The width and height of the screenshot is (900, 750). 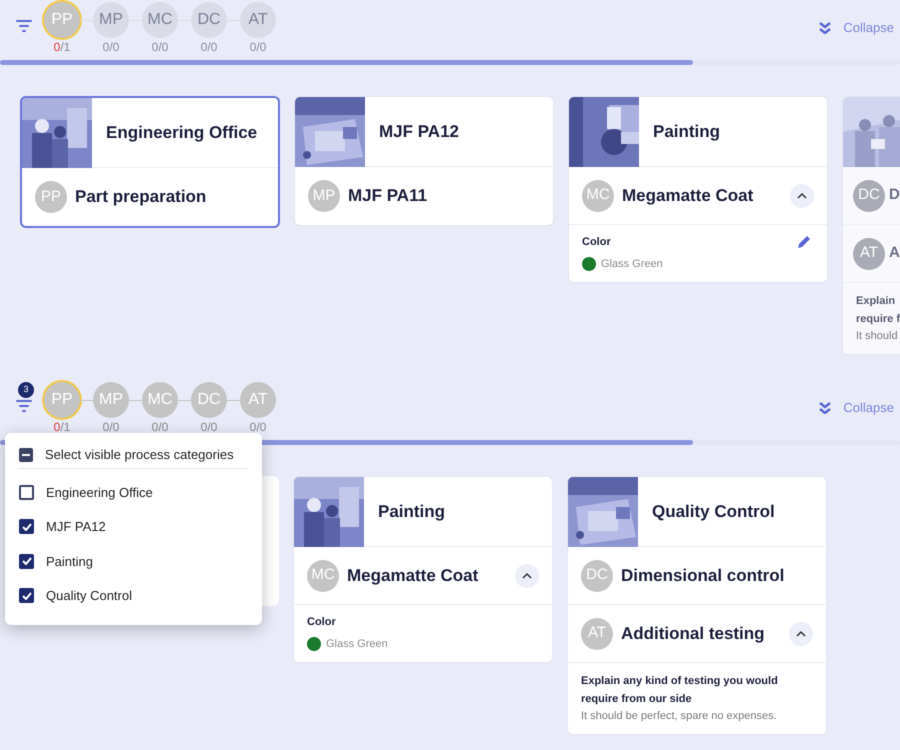 I want to click on card-title: Engineering Office, so click(x=182, y=133).